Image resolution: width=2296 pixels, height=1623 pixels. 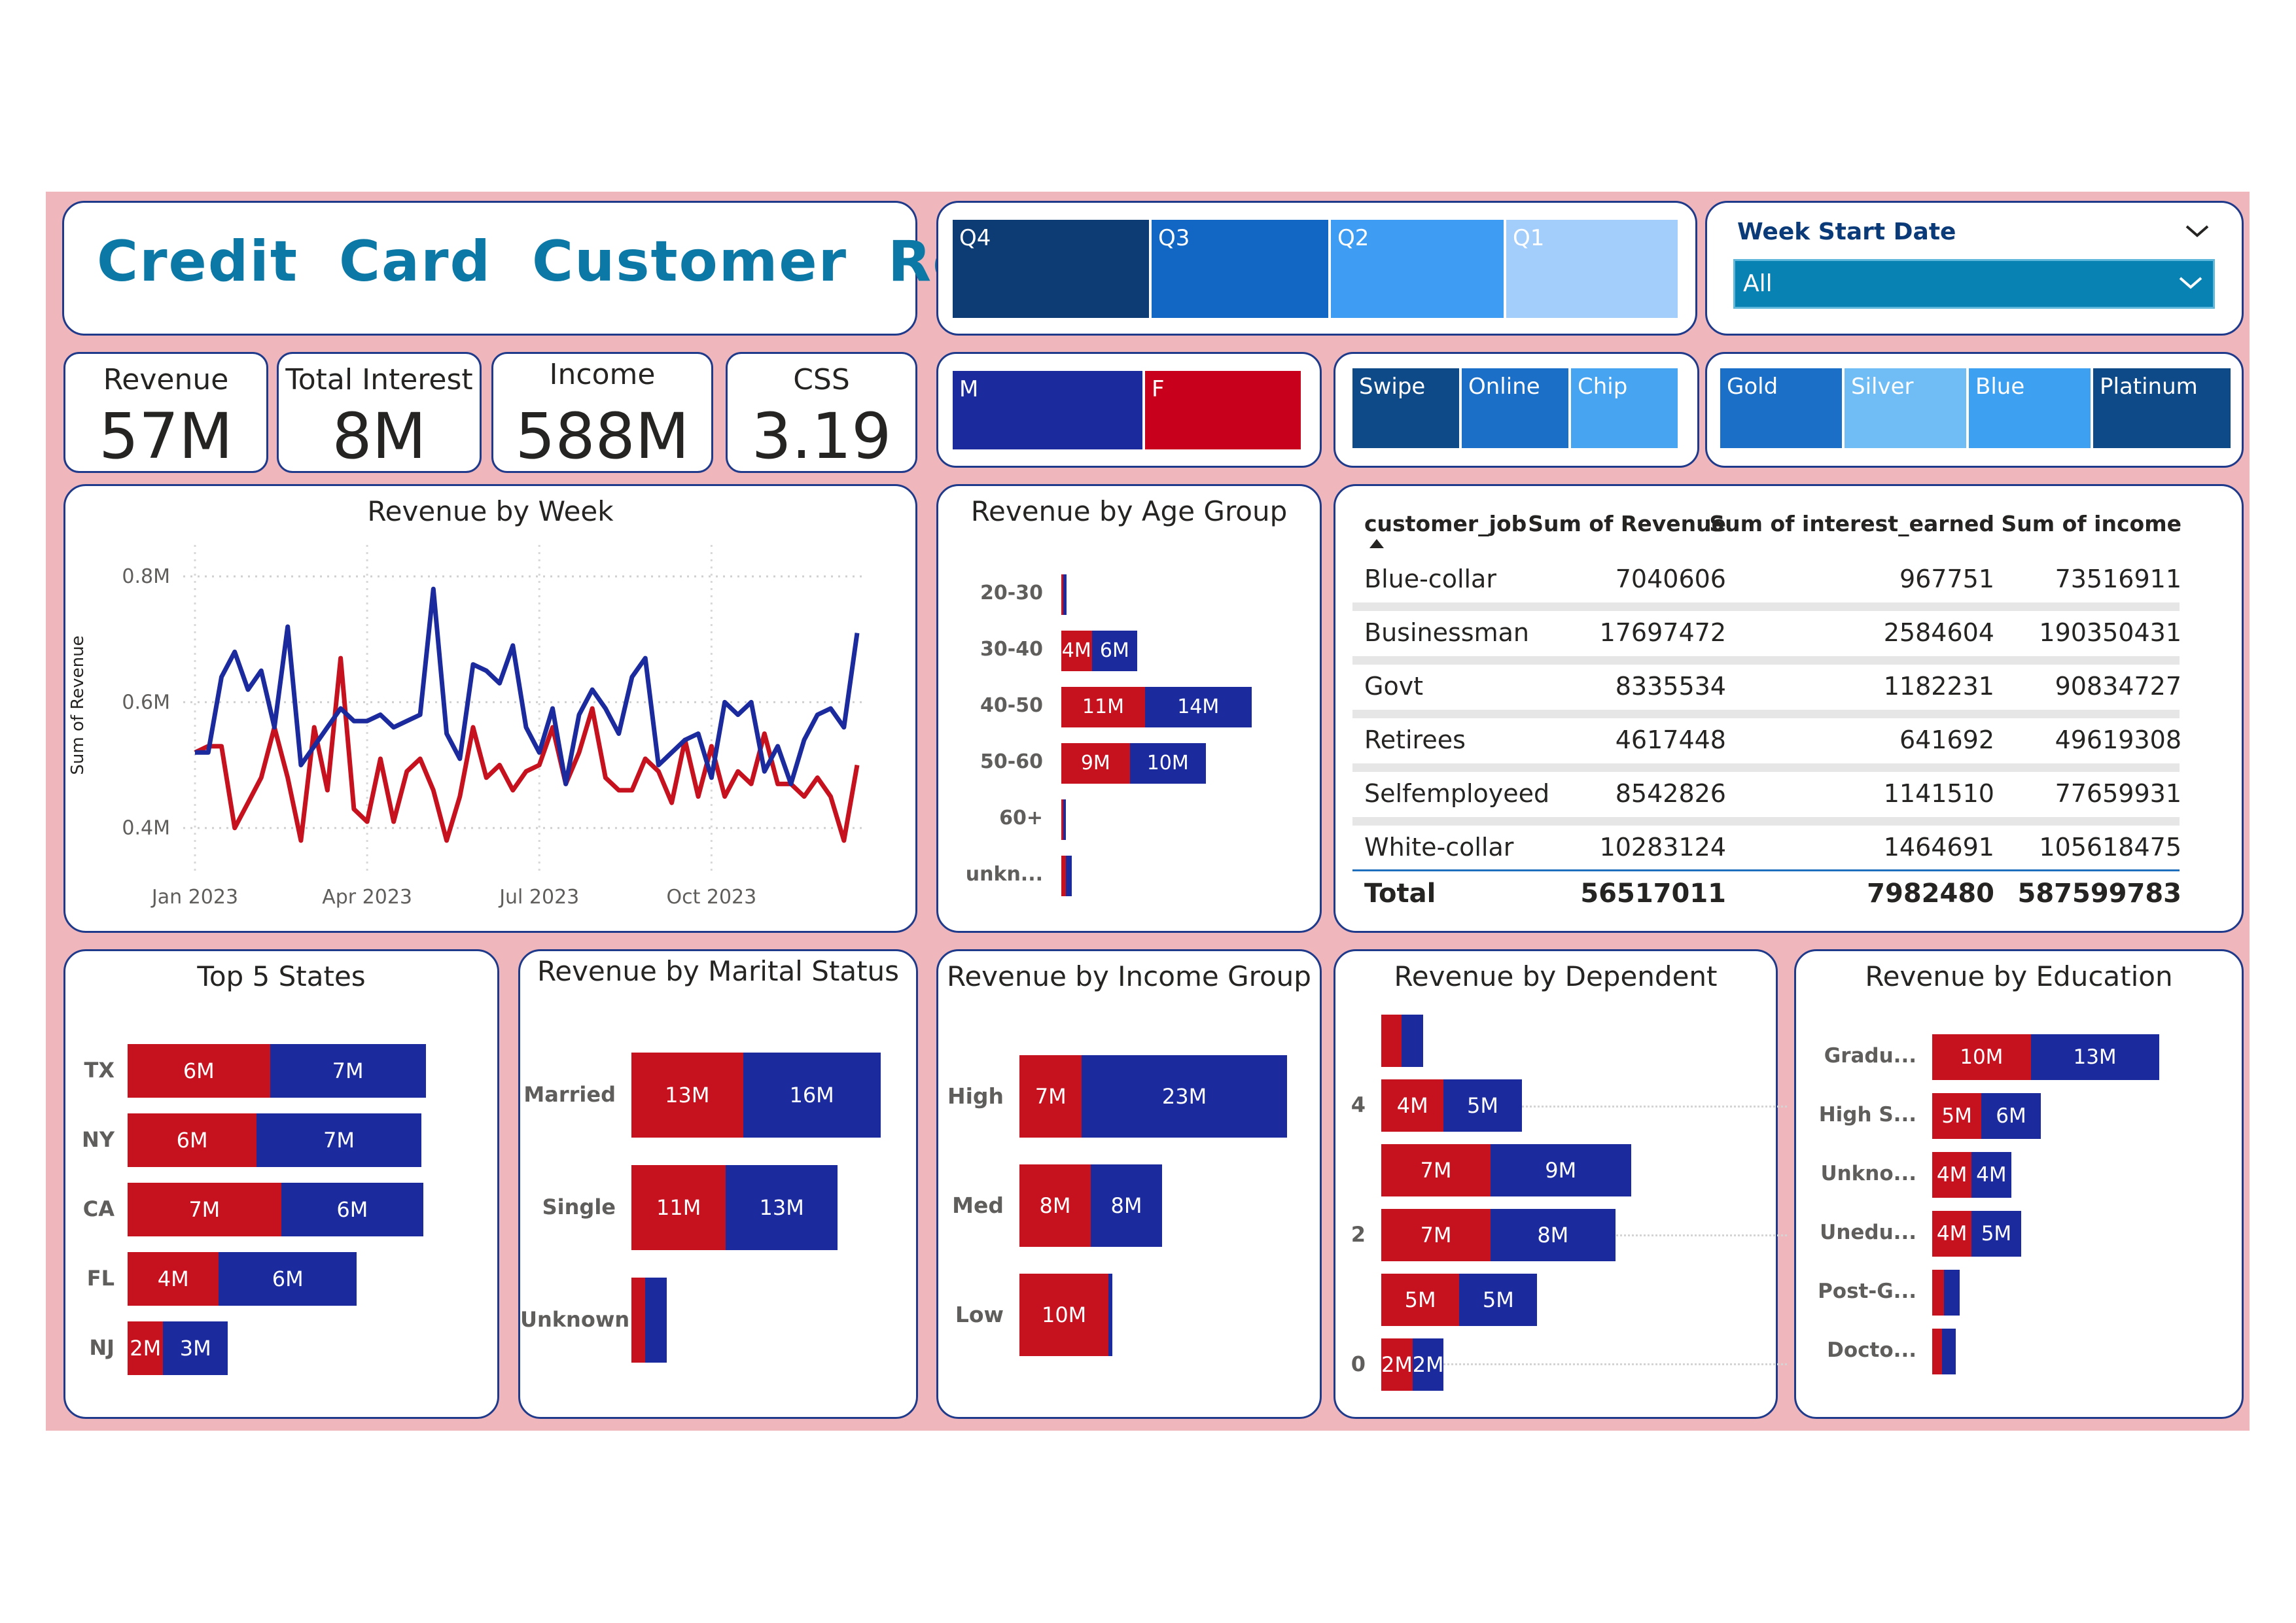 What do you see at coordinates (165, 412) in the screenshot?
I see `kpi-card-revenue: Revenue 57M` at bounding box center [165, 412].